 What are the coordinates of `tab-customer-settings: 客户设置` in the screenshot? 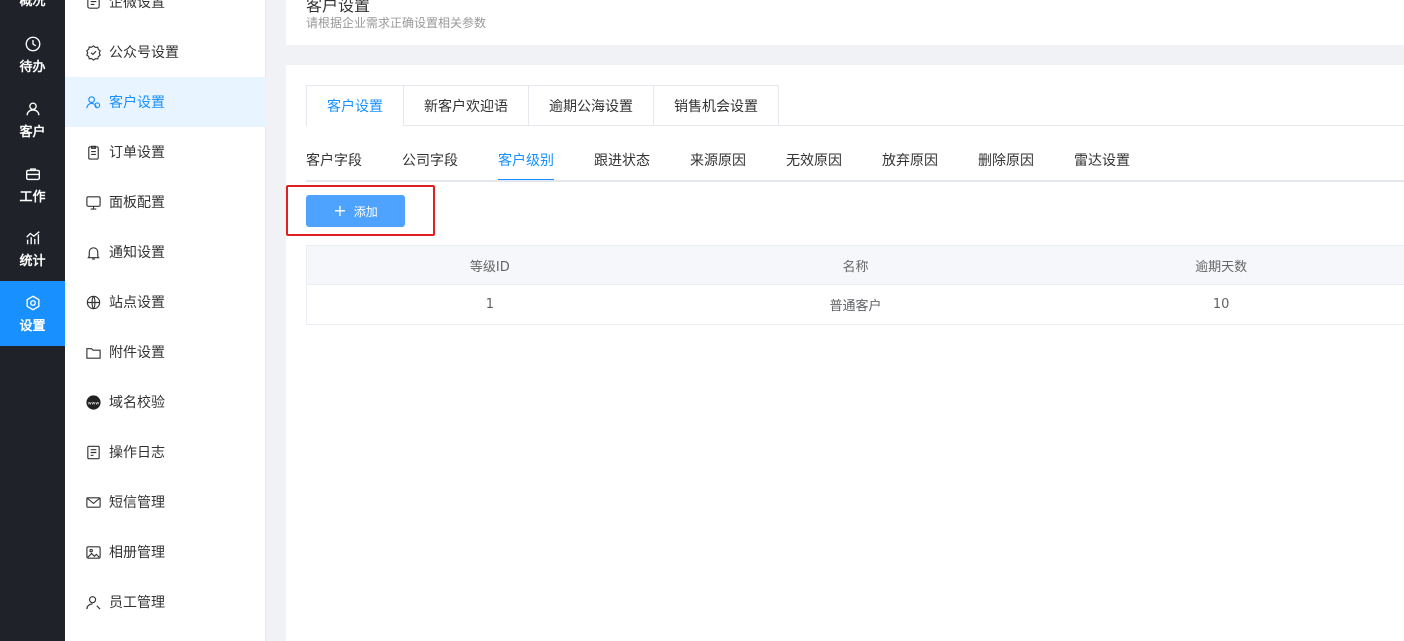 It's located at (355, 106).